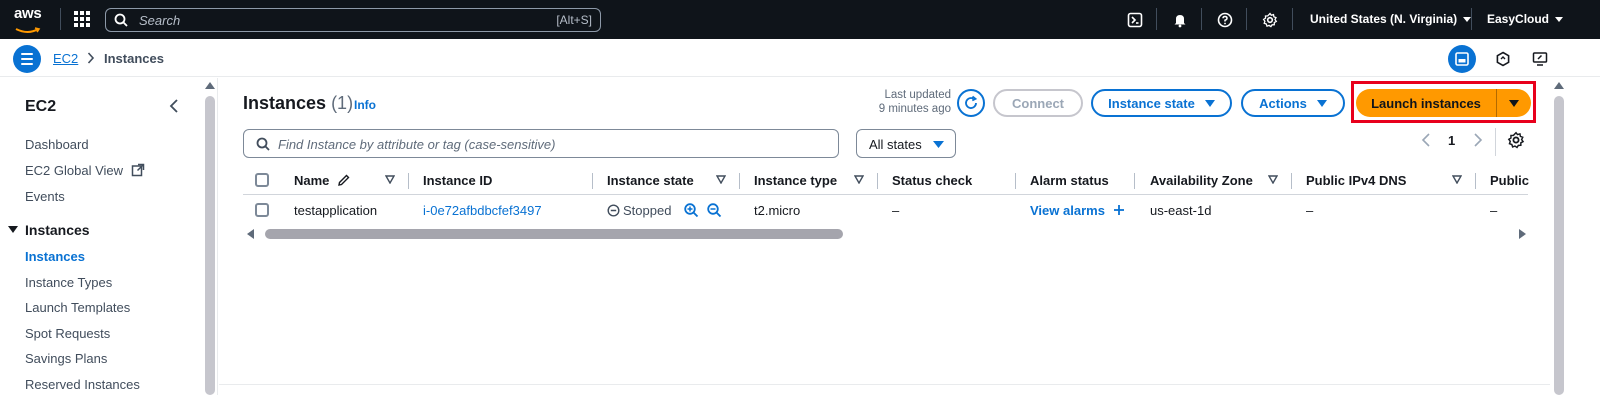 Image resolution: width=1600 pixels, height=395 pixels. Describe the element at coordinates (1135, 20) in the screenshot. I see `cloudshell-icon` at that location.